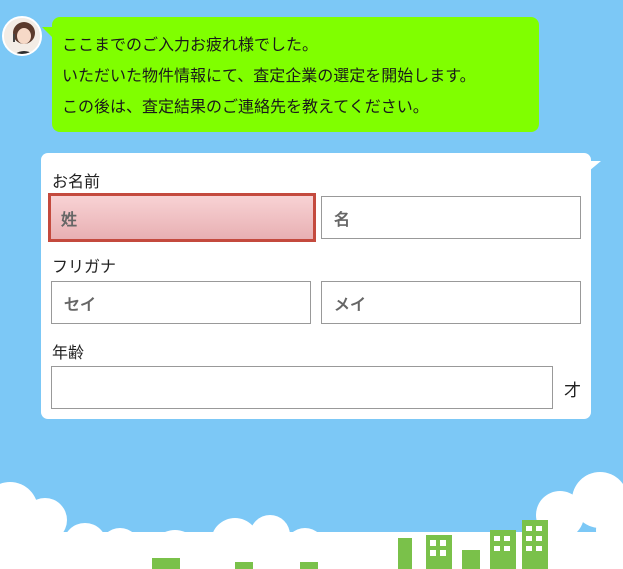 The image size is (623, 569). Describe the element at coordinates (269, 75) in the screenshot. I see `chat-message-line: いただいた物件情報にて、査定企業の選定を開始します。` at that location.